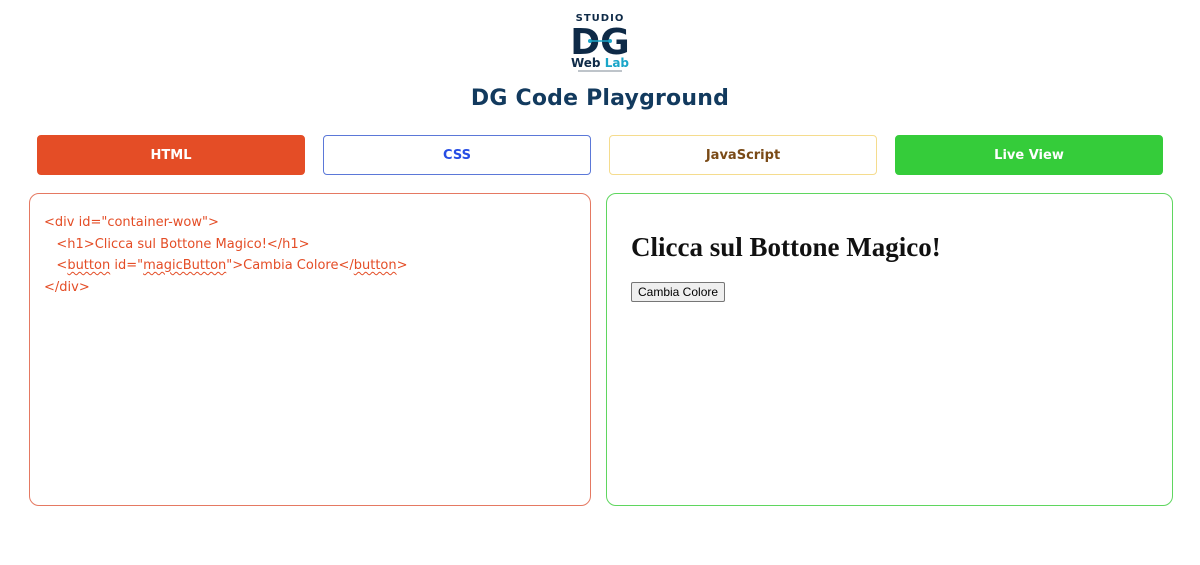  Describe the element at coordinates (457, 155) in the screenshot. I see `tab-css: CSS` at that location.